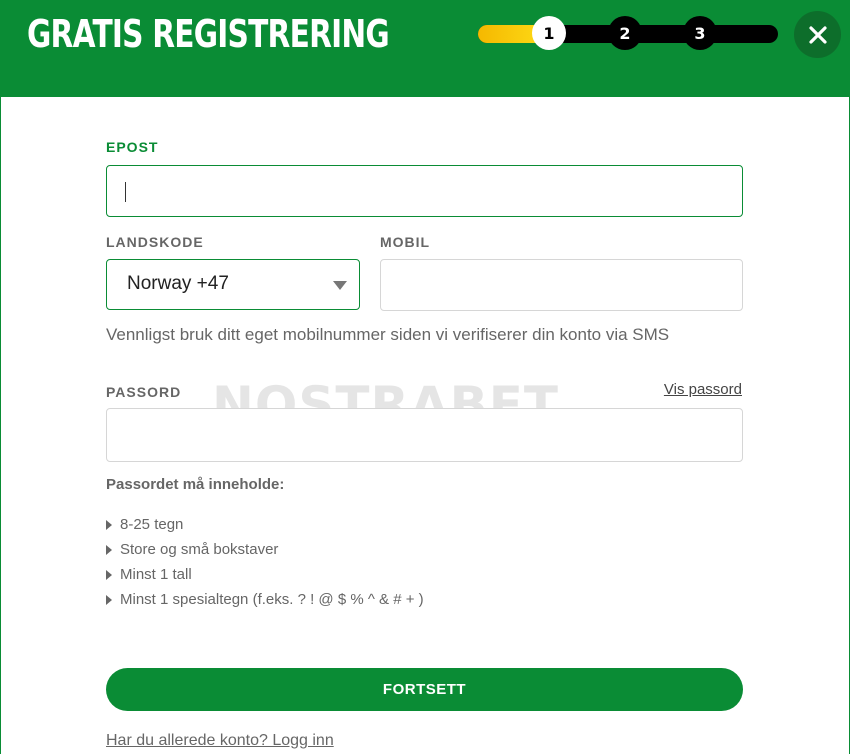 The width and height of the screenshot is (850, 754). What do you see at coordinates (178, 283) in the screenshot?
I see `country-code-value: Norway +47` at bounding box center [178, 283].